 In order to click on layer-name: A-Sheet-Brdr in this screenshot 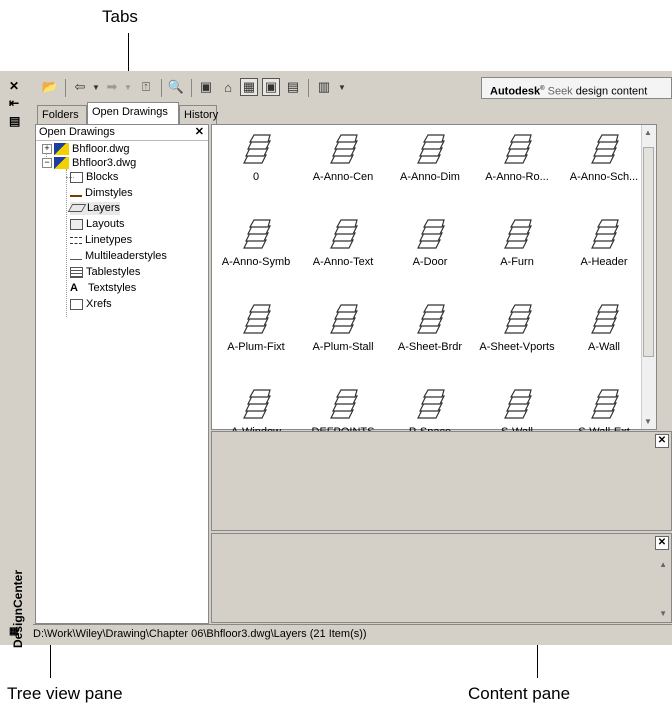, I will do `click(430, 347)`.